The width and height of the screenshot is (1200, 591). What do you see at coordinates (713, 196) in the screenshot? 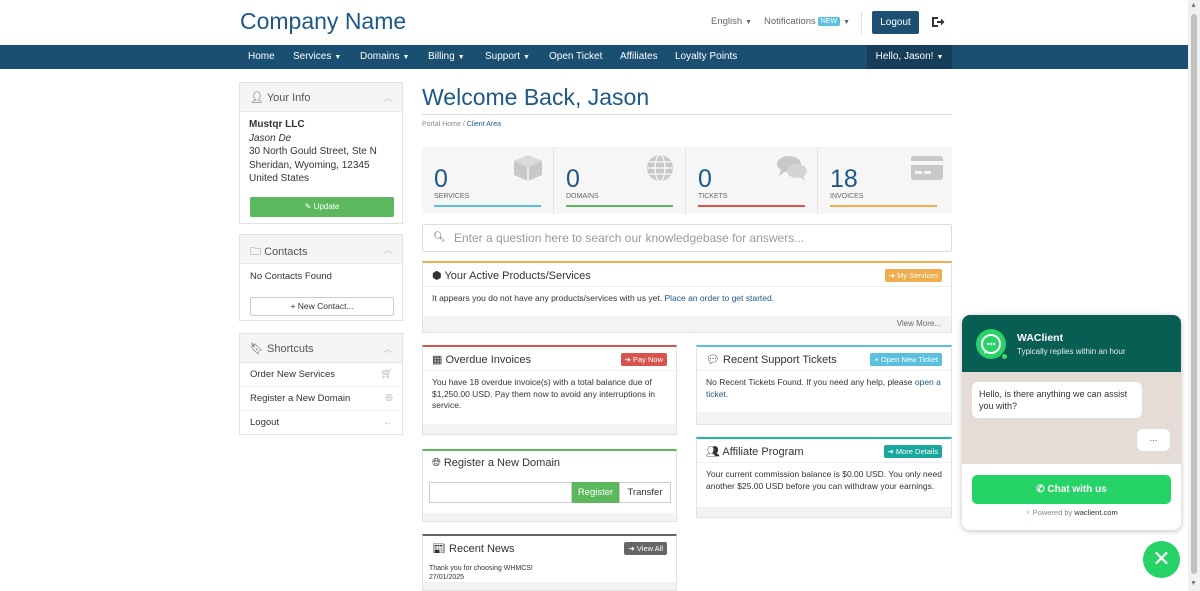
I see `stat-label: TICKETS` at bounding box center [713, 196].